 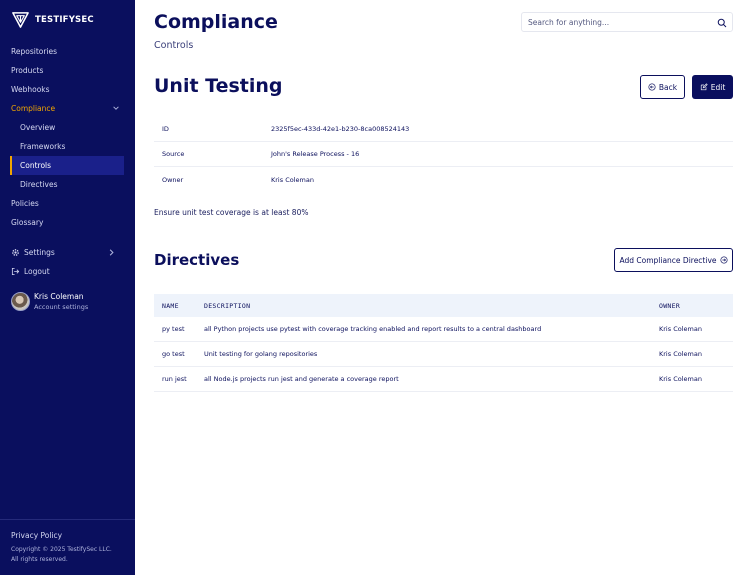 I want to click on arrow-left-circle-icon, so click(x=652, y=87).